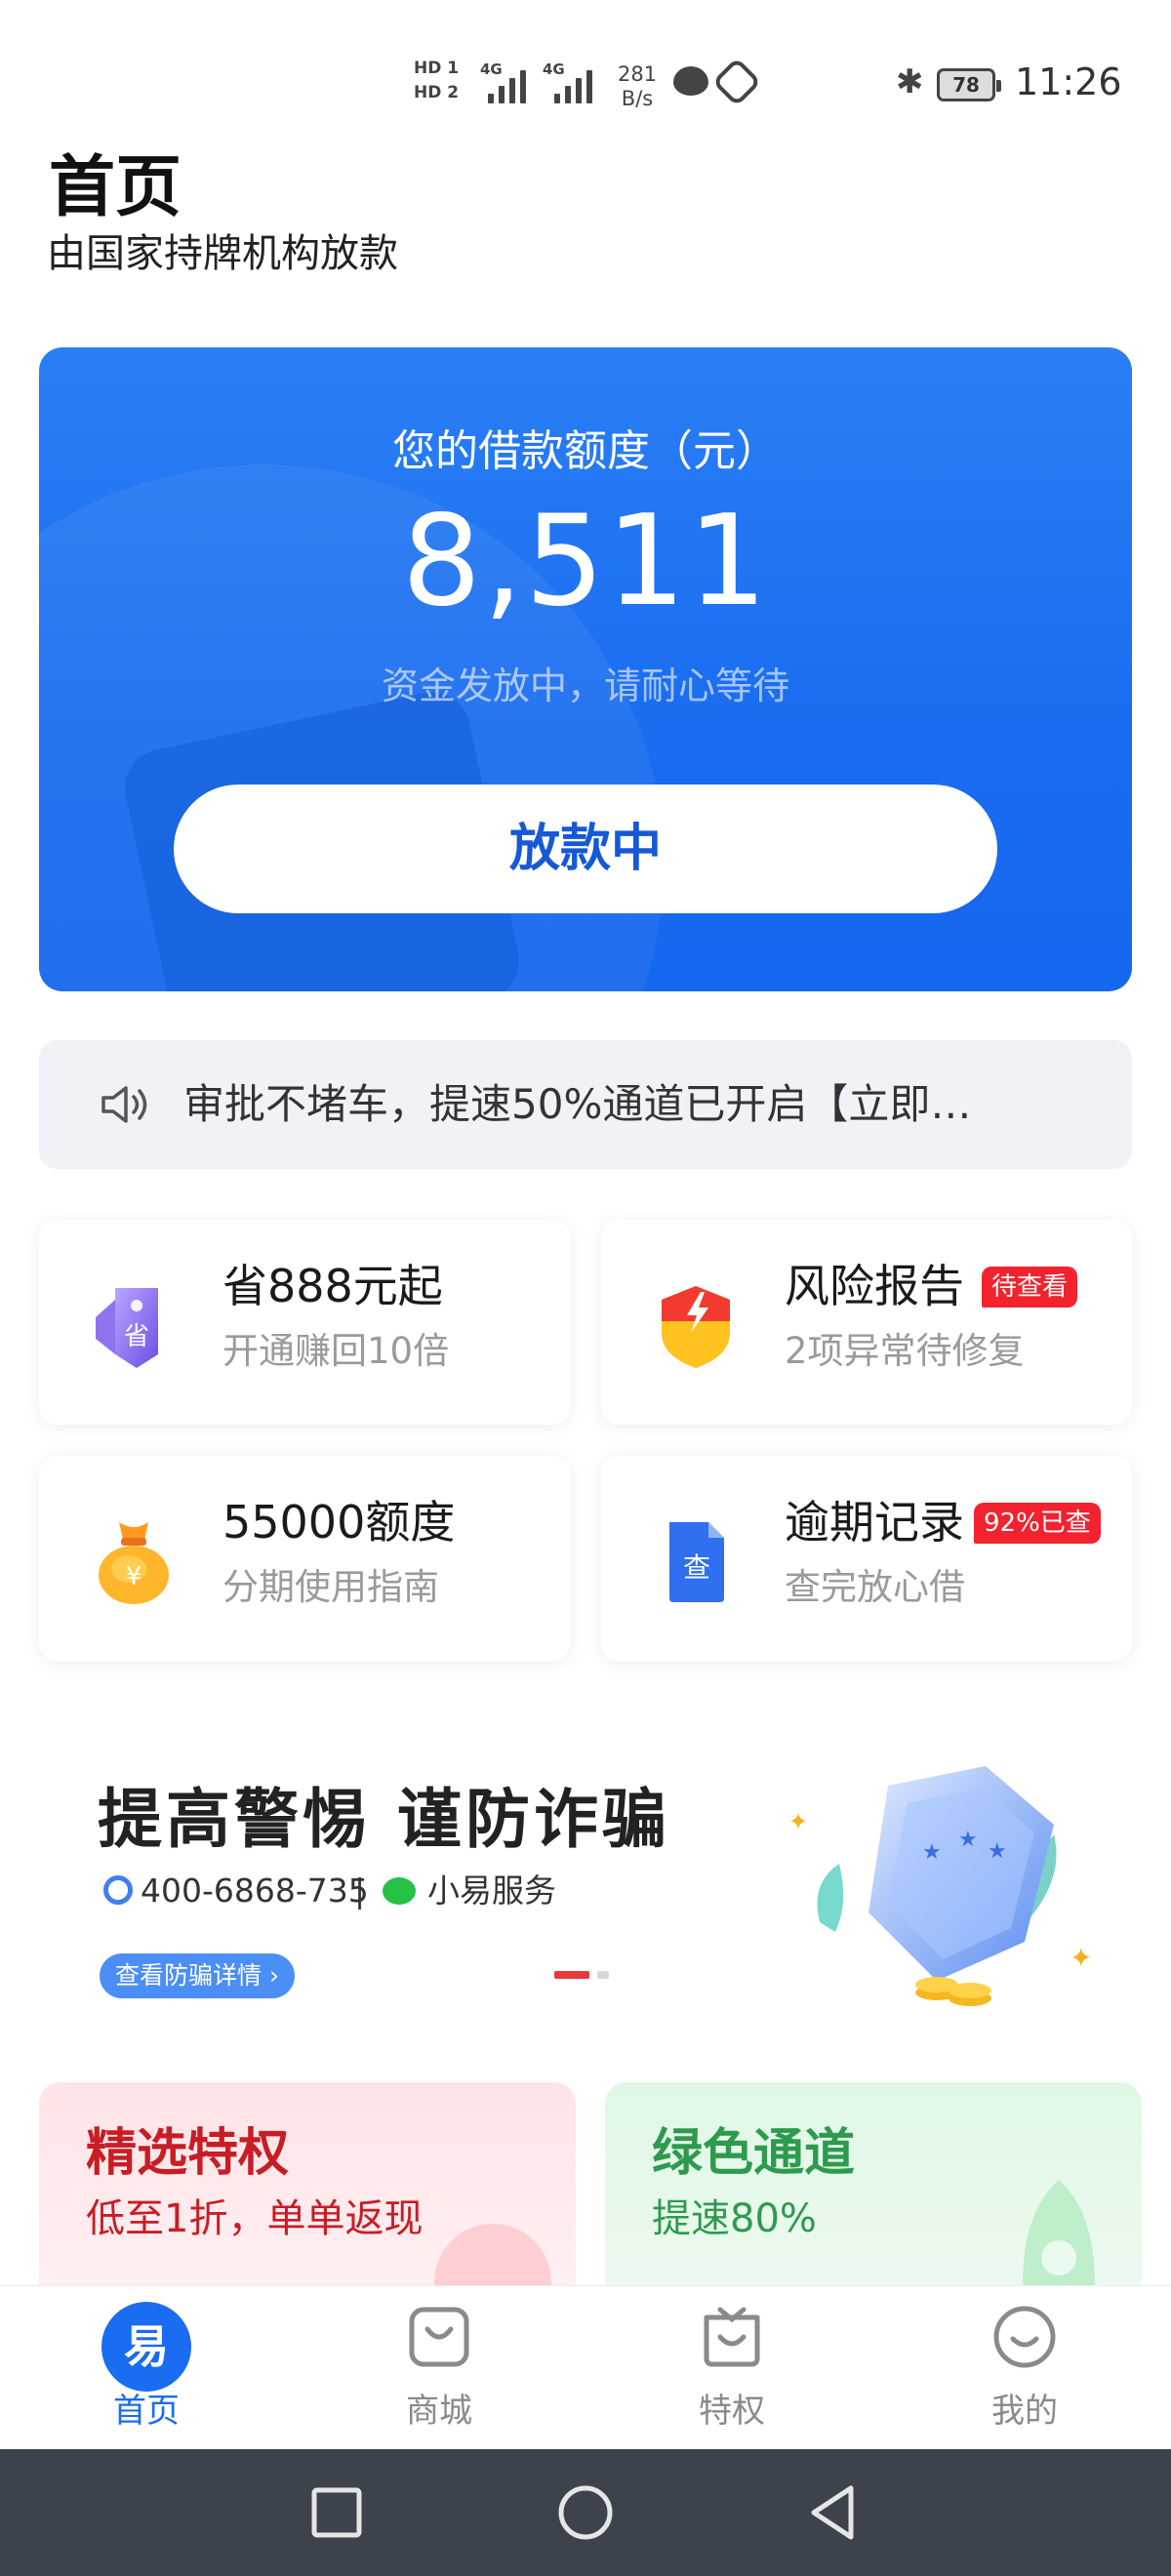  I want to click on tile-title: 风险报告, so click(874, 1286).